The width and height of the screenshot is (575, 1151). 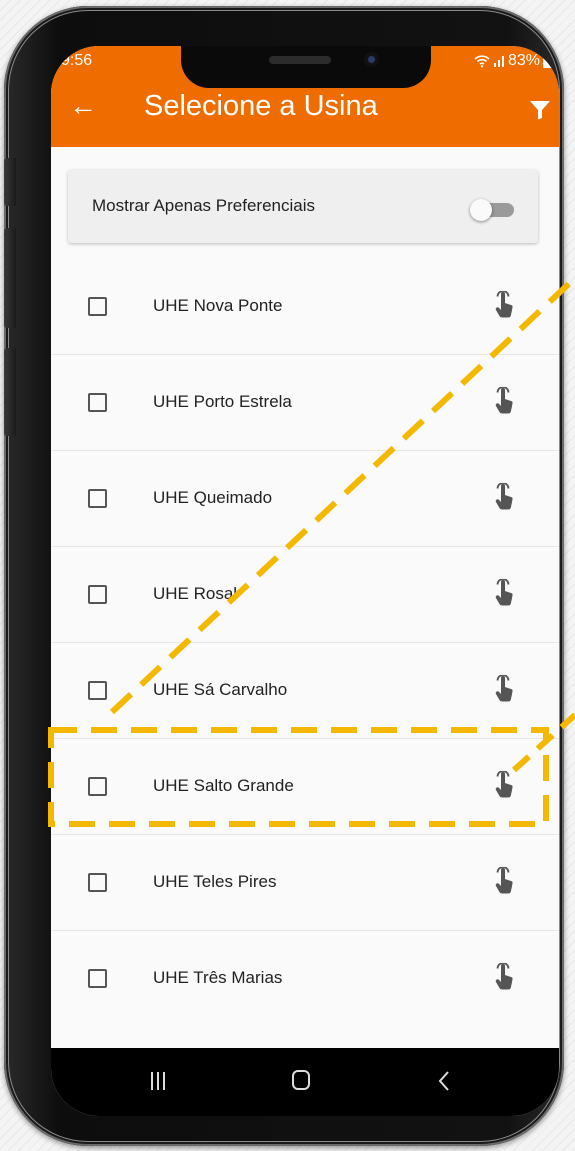 I want to click on usina-name: UHE Sá Carvalho, so click(x=220, y=689).